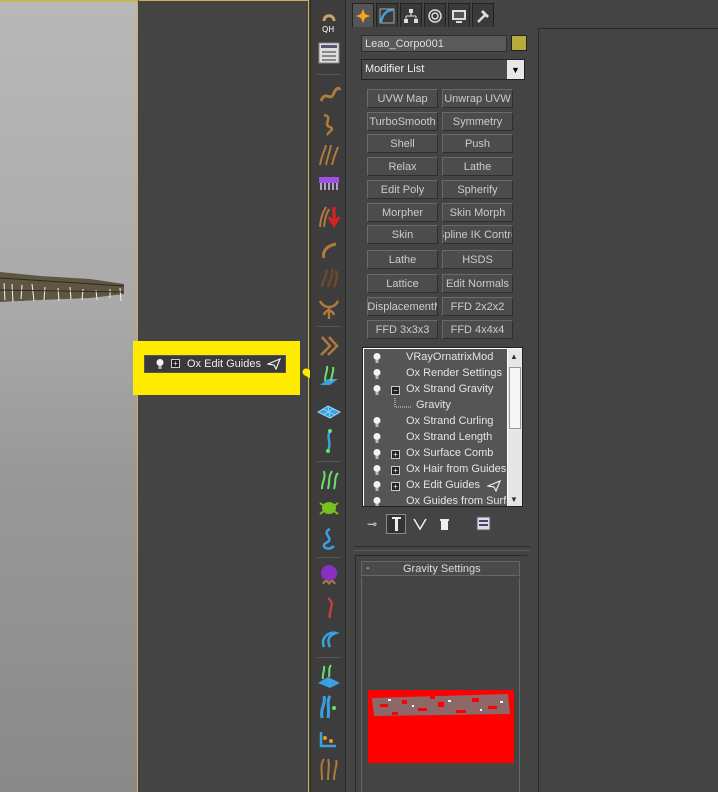 This screenshot has height=792, width=718. I want to click on modifier-button: Morpher, so click(402, 212).